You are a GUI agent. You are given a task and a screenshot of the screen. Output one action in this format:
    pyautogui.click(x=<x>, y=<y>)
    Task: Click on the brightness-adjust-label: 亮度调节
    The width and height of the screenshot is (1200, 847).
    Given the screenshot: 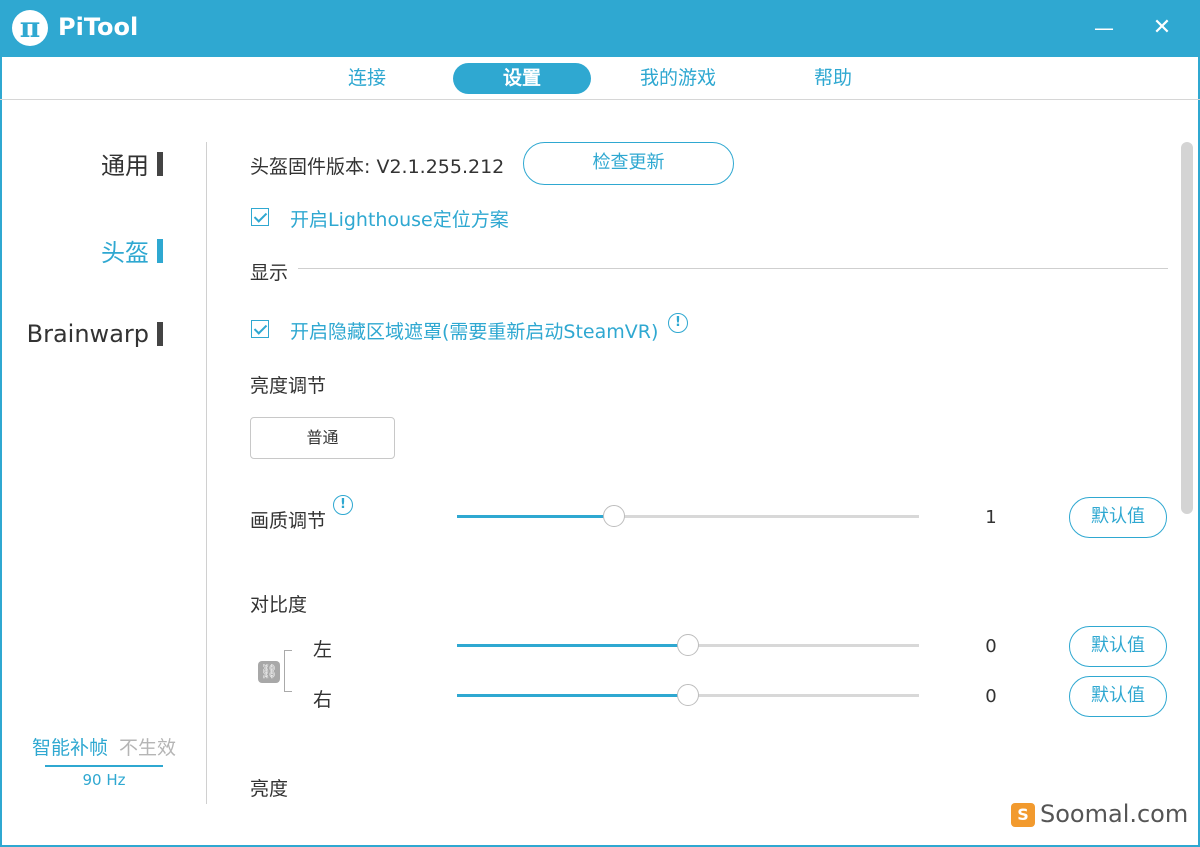 What is the action you would take?
    pyautogui.click(x=288, y=386)
    